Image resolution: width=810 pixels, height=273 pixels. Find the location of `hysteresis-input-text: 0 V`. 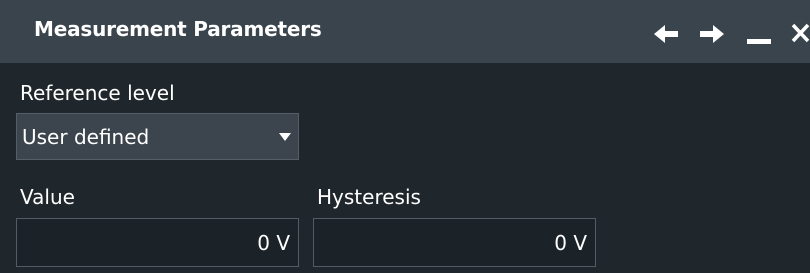

hysteresis-input-text: 0 V is located at coordinates (570, 243).